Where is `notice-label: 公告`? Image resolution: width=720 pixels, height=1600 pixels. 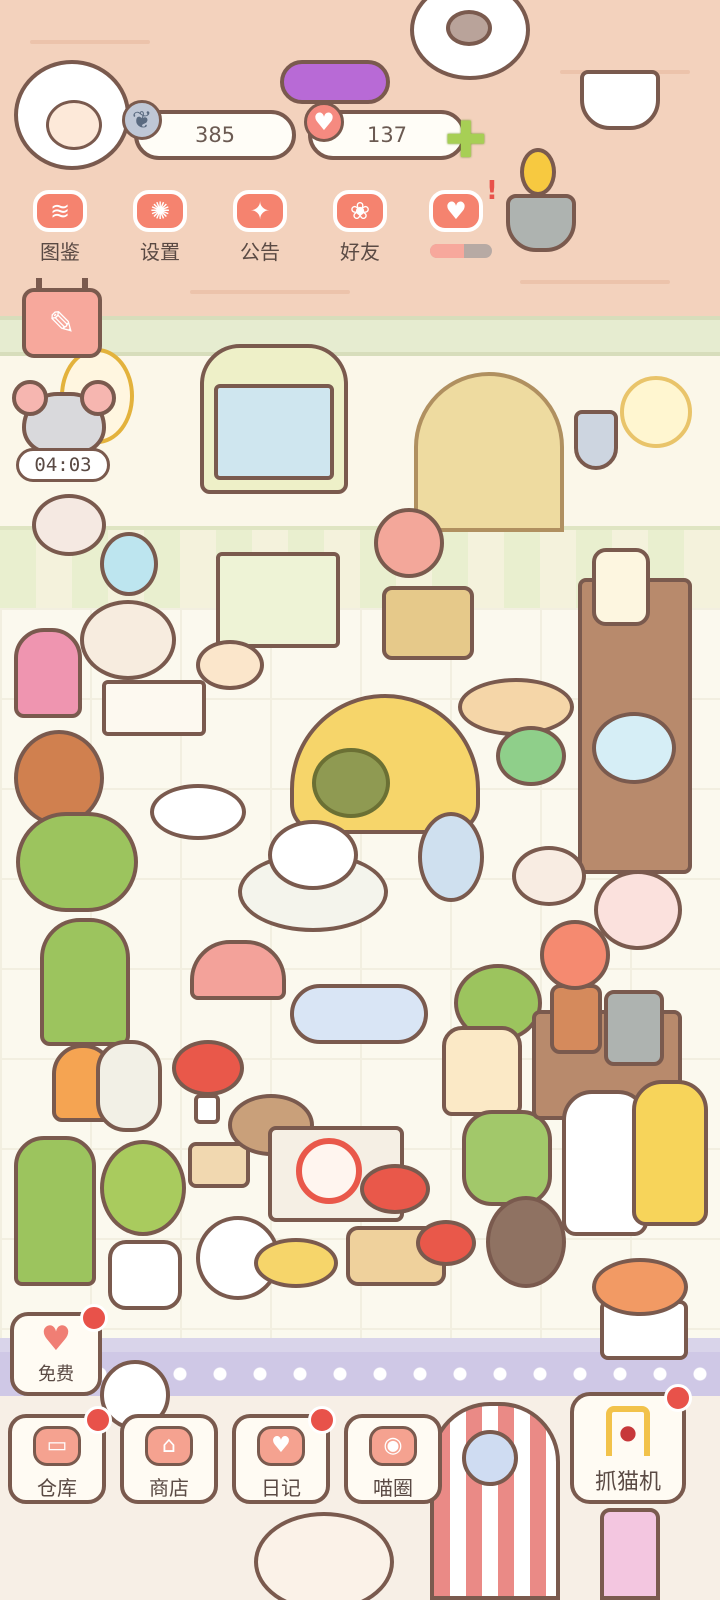
notice-label: 公告 is located at coordinates (260, 252).